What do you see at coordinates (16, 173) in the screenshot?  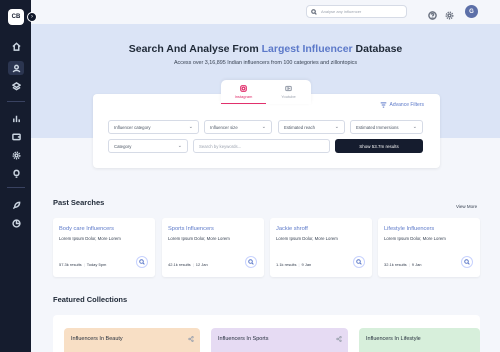 I see `bulb-icon` at bounding box center [16, 173].